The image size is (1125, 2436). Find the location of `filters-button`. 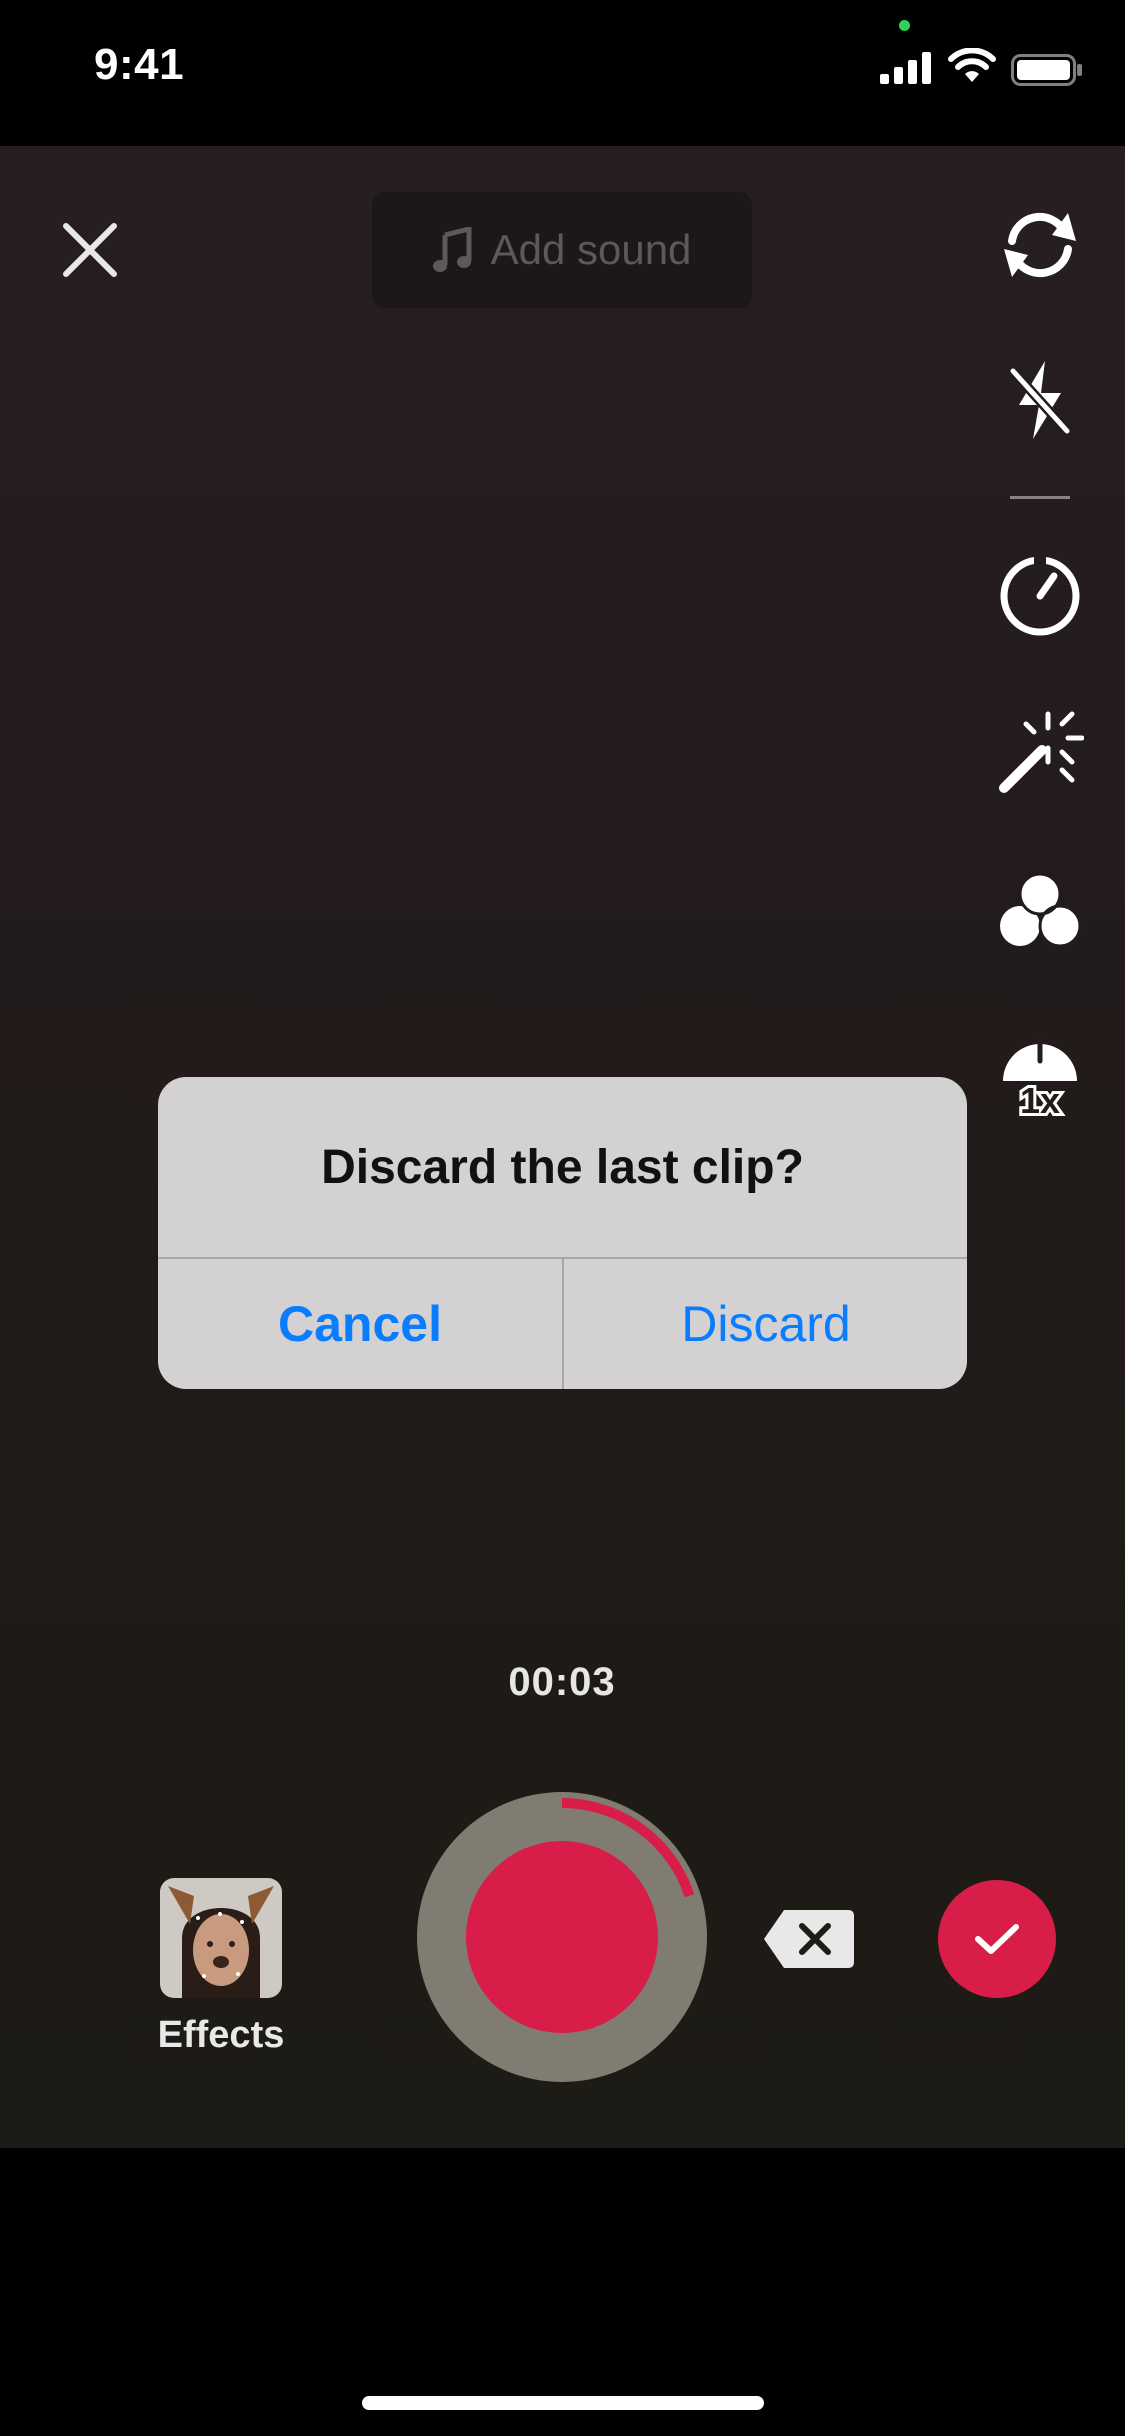

filters-button is located at coordinates (1040, 910).